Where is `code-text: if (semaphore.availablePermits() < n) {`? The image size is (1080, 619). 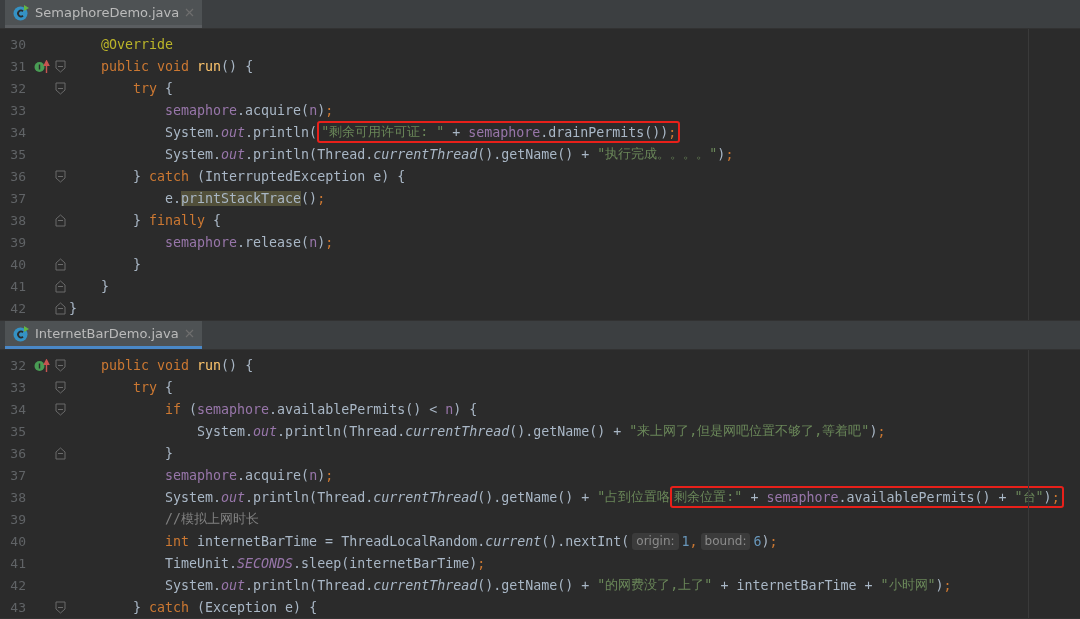 code-text: if (semaphore.availablePermits() < n) { is located at coordinates (321, 409).